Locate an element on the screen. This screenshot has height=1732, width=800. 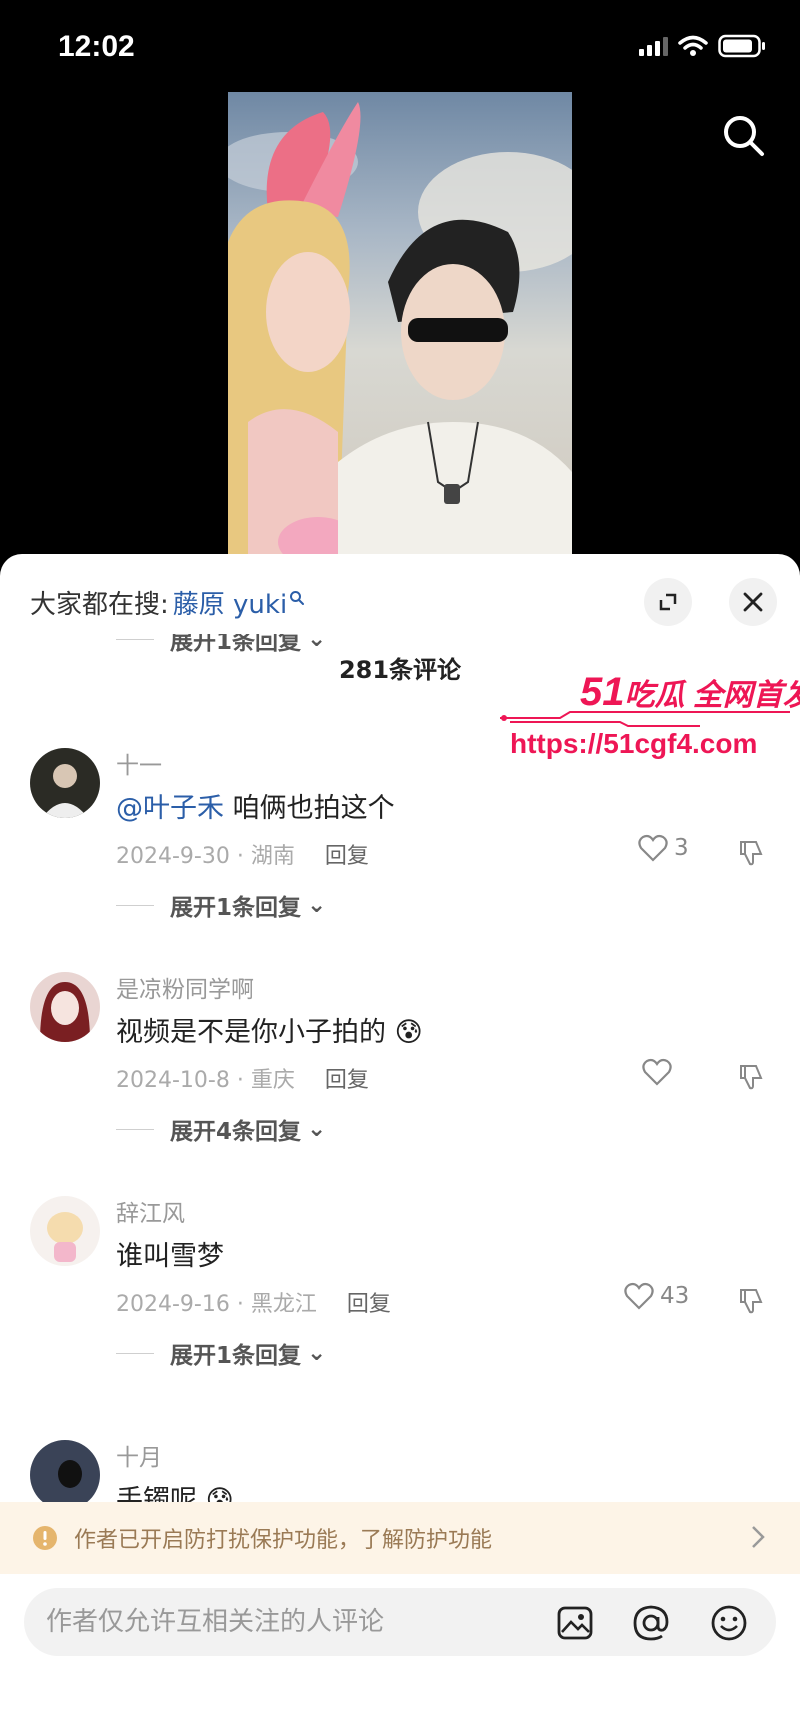
mention-link: @叶子禾 is located at coordinates (170, 808).